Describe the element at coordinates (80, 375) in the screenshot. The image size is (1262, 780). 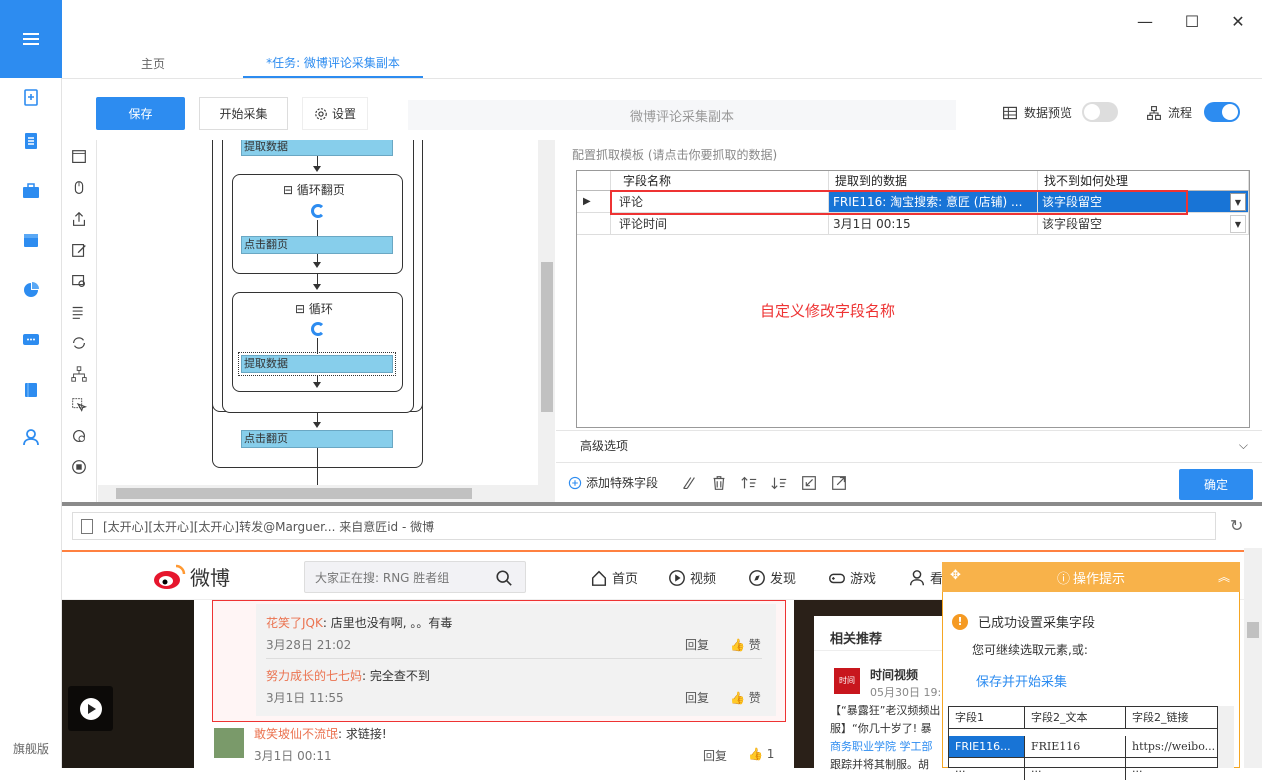
I see `condition-icon` at that location.